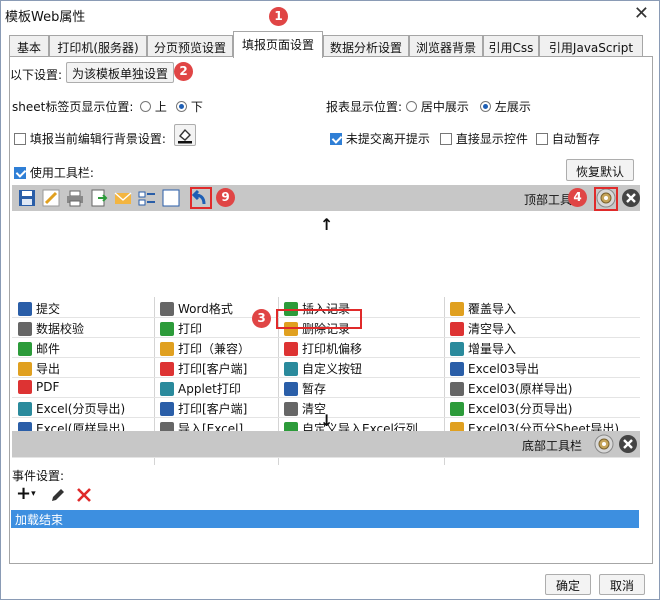 This screenshot has width=660, height=600. I want to click on event-list-item-selected: 加载结束, so click(325, 519).